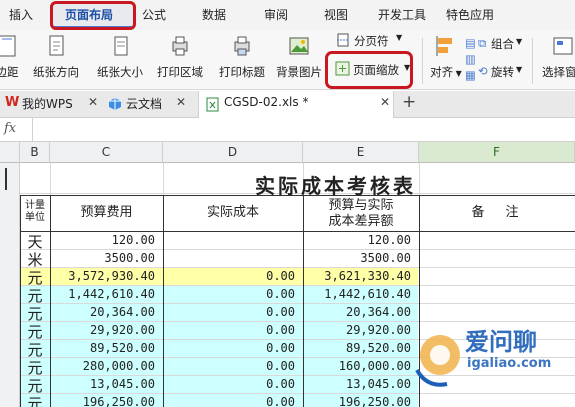  I want to click on print-area-icon, so click(180, 46).